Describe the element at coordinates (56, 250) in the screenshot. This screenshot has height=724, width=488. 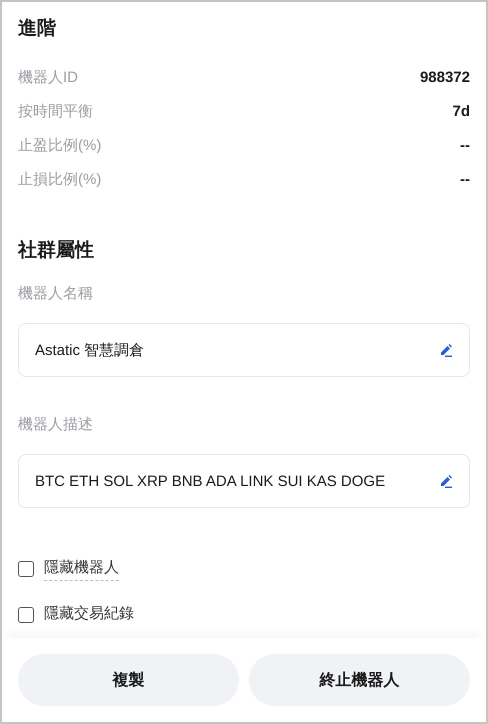
I see `section-title: 社群屬性` at that location.